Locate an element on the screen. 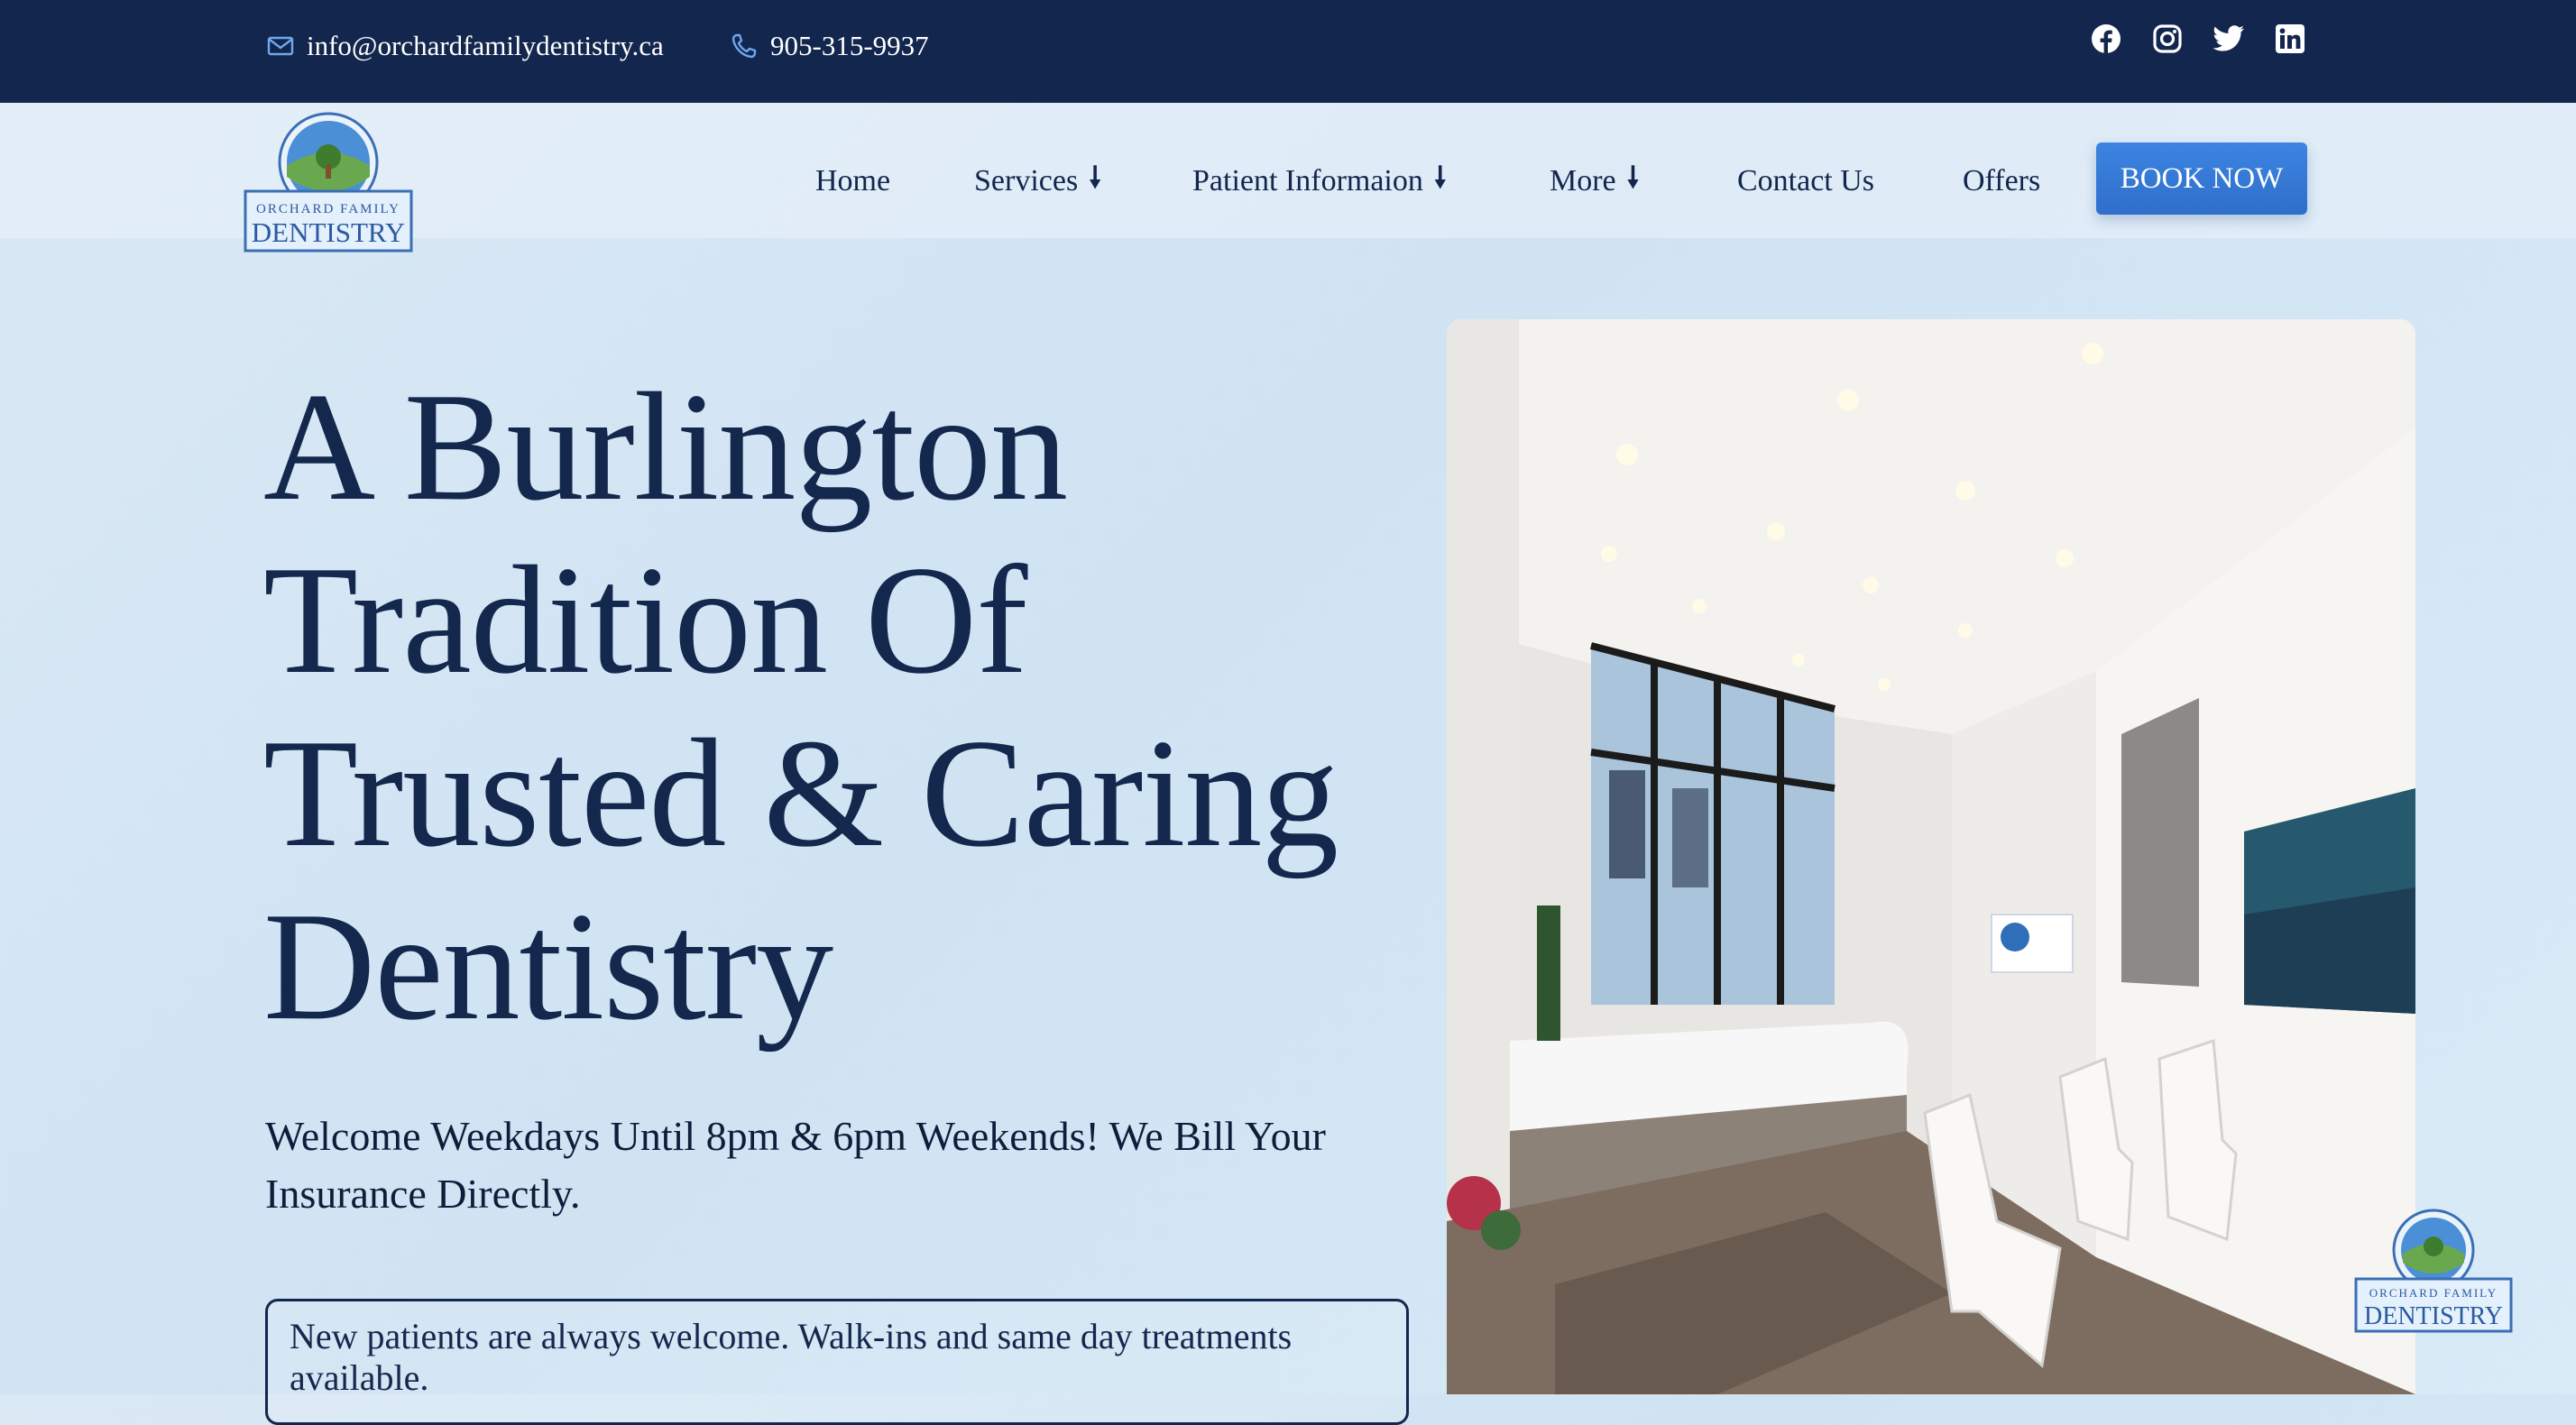 The height and width of the screenshot is (1425, 2576). email-text: info@orchardfamilydentistry.ca is located at coordinates (485, 45).